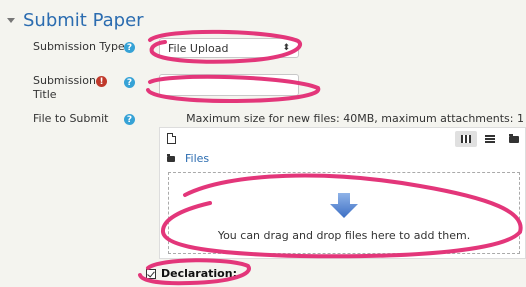 The width and height of the screenshot is (526, 287). I want to click on submission-type-select: File Upload ⬍, so click(229, 48).